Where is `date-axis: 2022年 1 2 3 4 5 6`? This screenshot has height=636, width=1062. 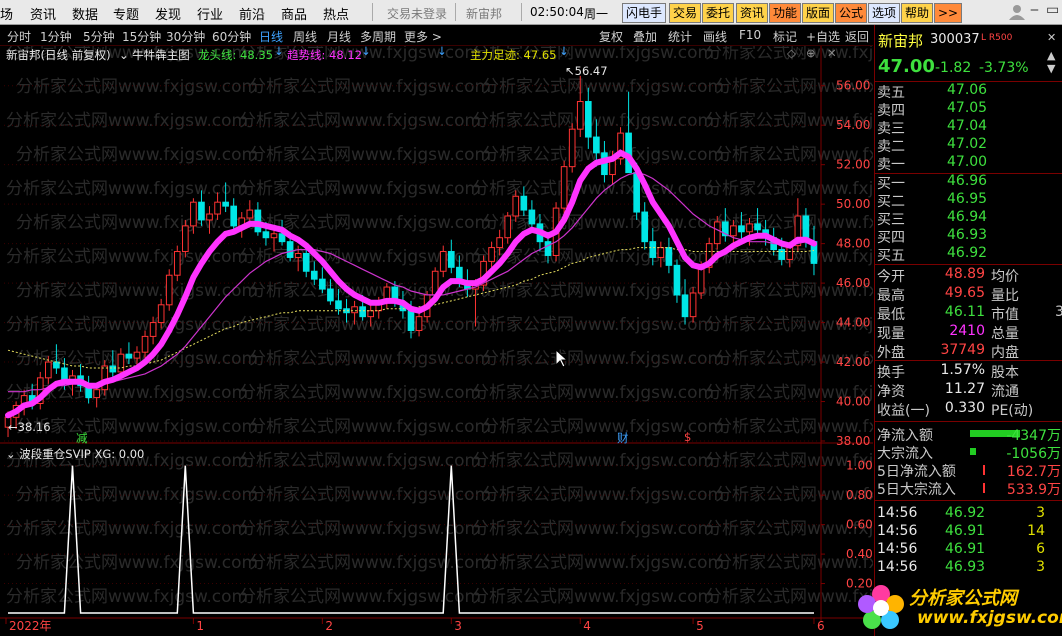 date-axis: 2022年 1 2 3 4 5 6 is located at coordinates (415, 625).